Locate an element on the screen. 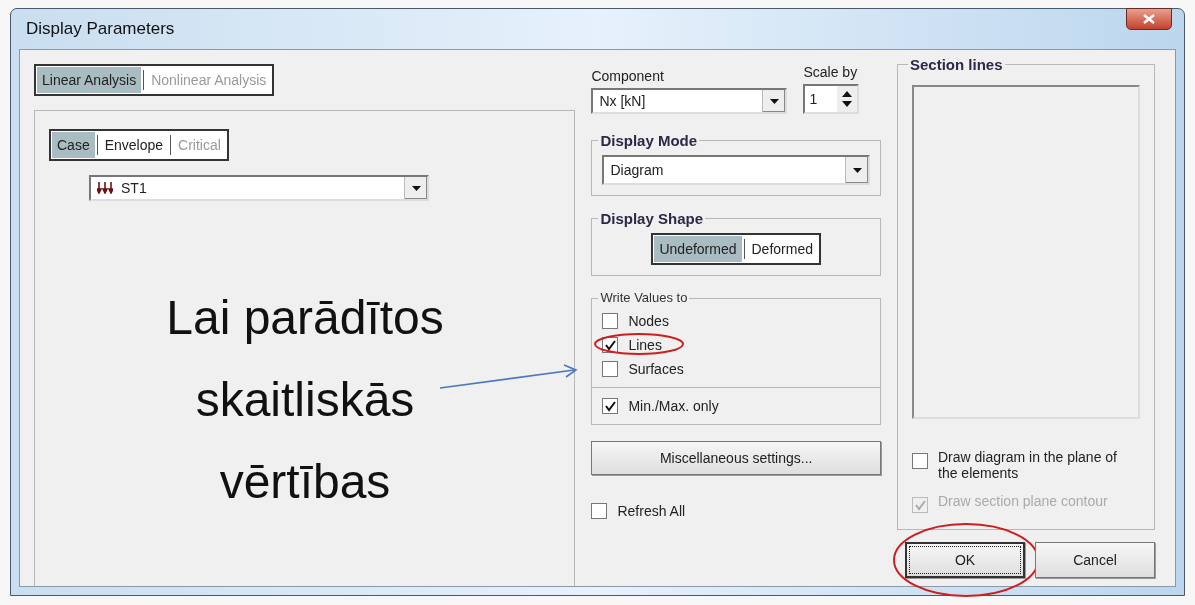  checkbox-label: Refresh All is located at coordinates (651, 511).